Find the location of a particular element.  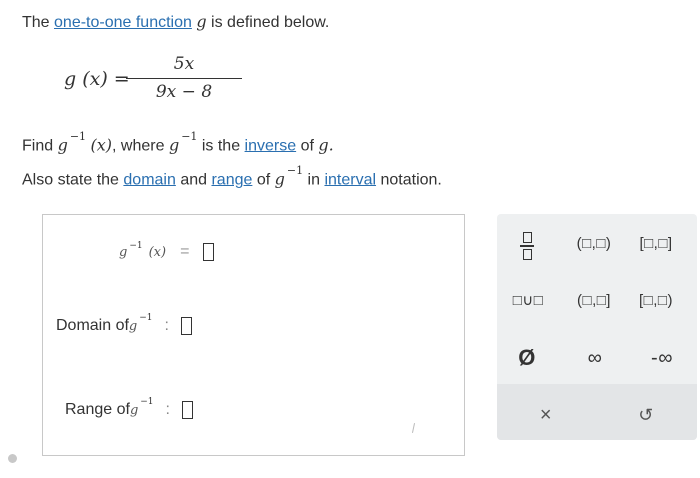

right-closed-interval-button: (□,□] is located at coordinates (594, 300).